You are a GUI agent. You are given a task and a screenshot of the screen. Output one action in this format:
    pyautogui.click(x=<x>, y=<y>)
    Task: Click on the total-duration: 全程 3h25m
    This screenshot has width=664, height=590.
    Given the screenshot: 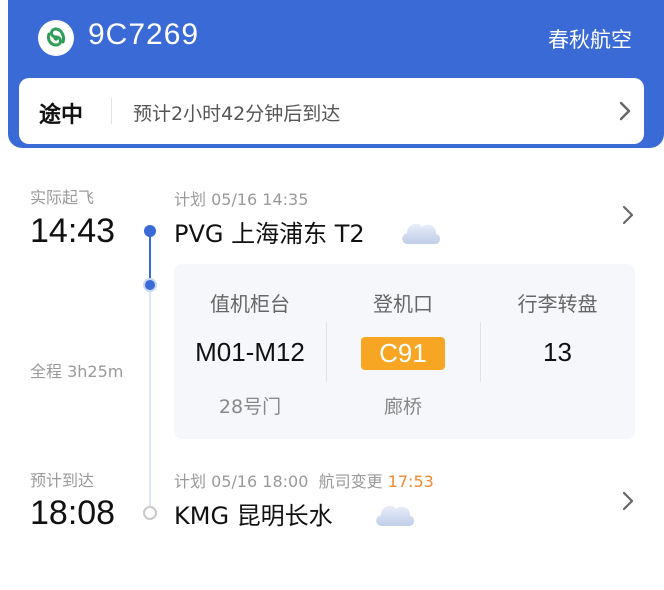 What is the action you would take?
    pyautogui.click(x=77, y=371)
    